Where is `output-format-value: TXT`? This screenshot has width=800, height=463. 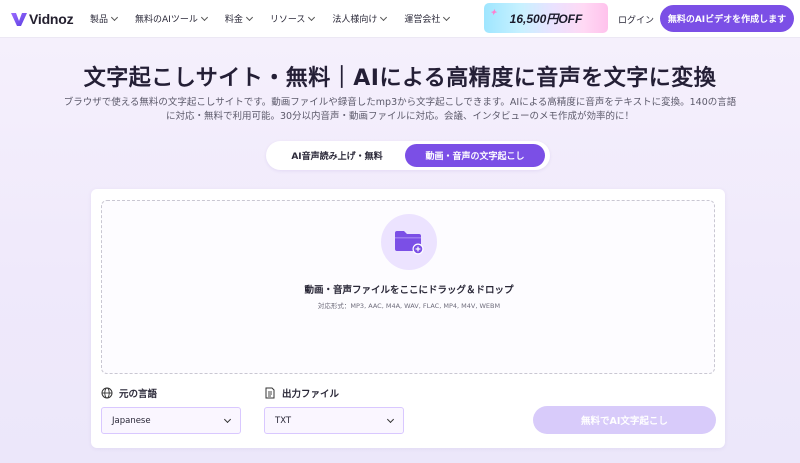 output-format-value: TXT is located at coordinates (283, 420).